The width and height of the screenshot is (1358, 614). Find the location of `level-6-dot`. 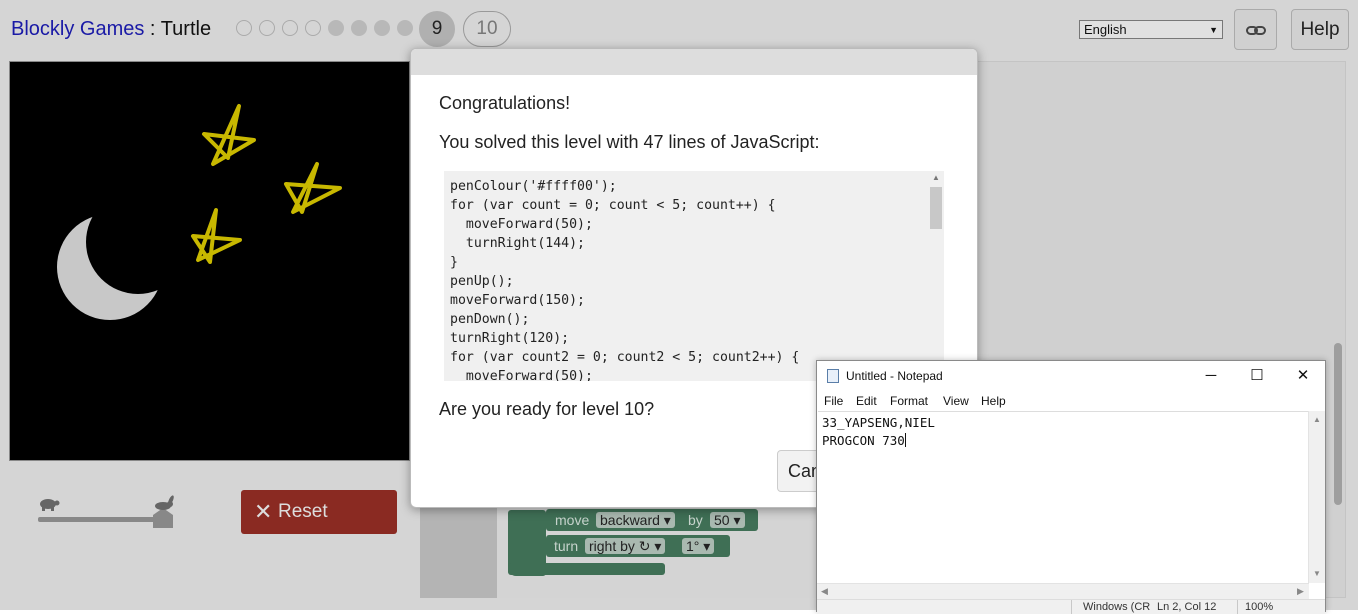

level-6-dot is located at coordinates (359, 28).